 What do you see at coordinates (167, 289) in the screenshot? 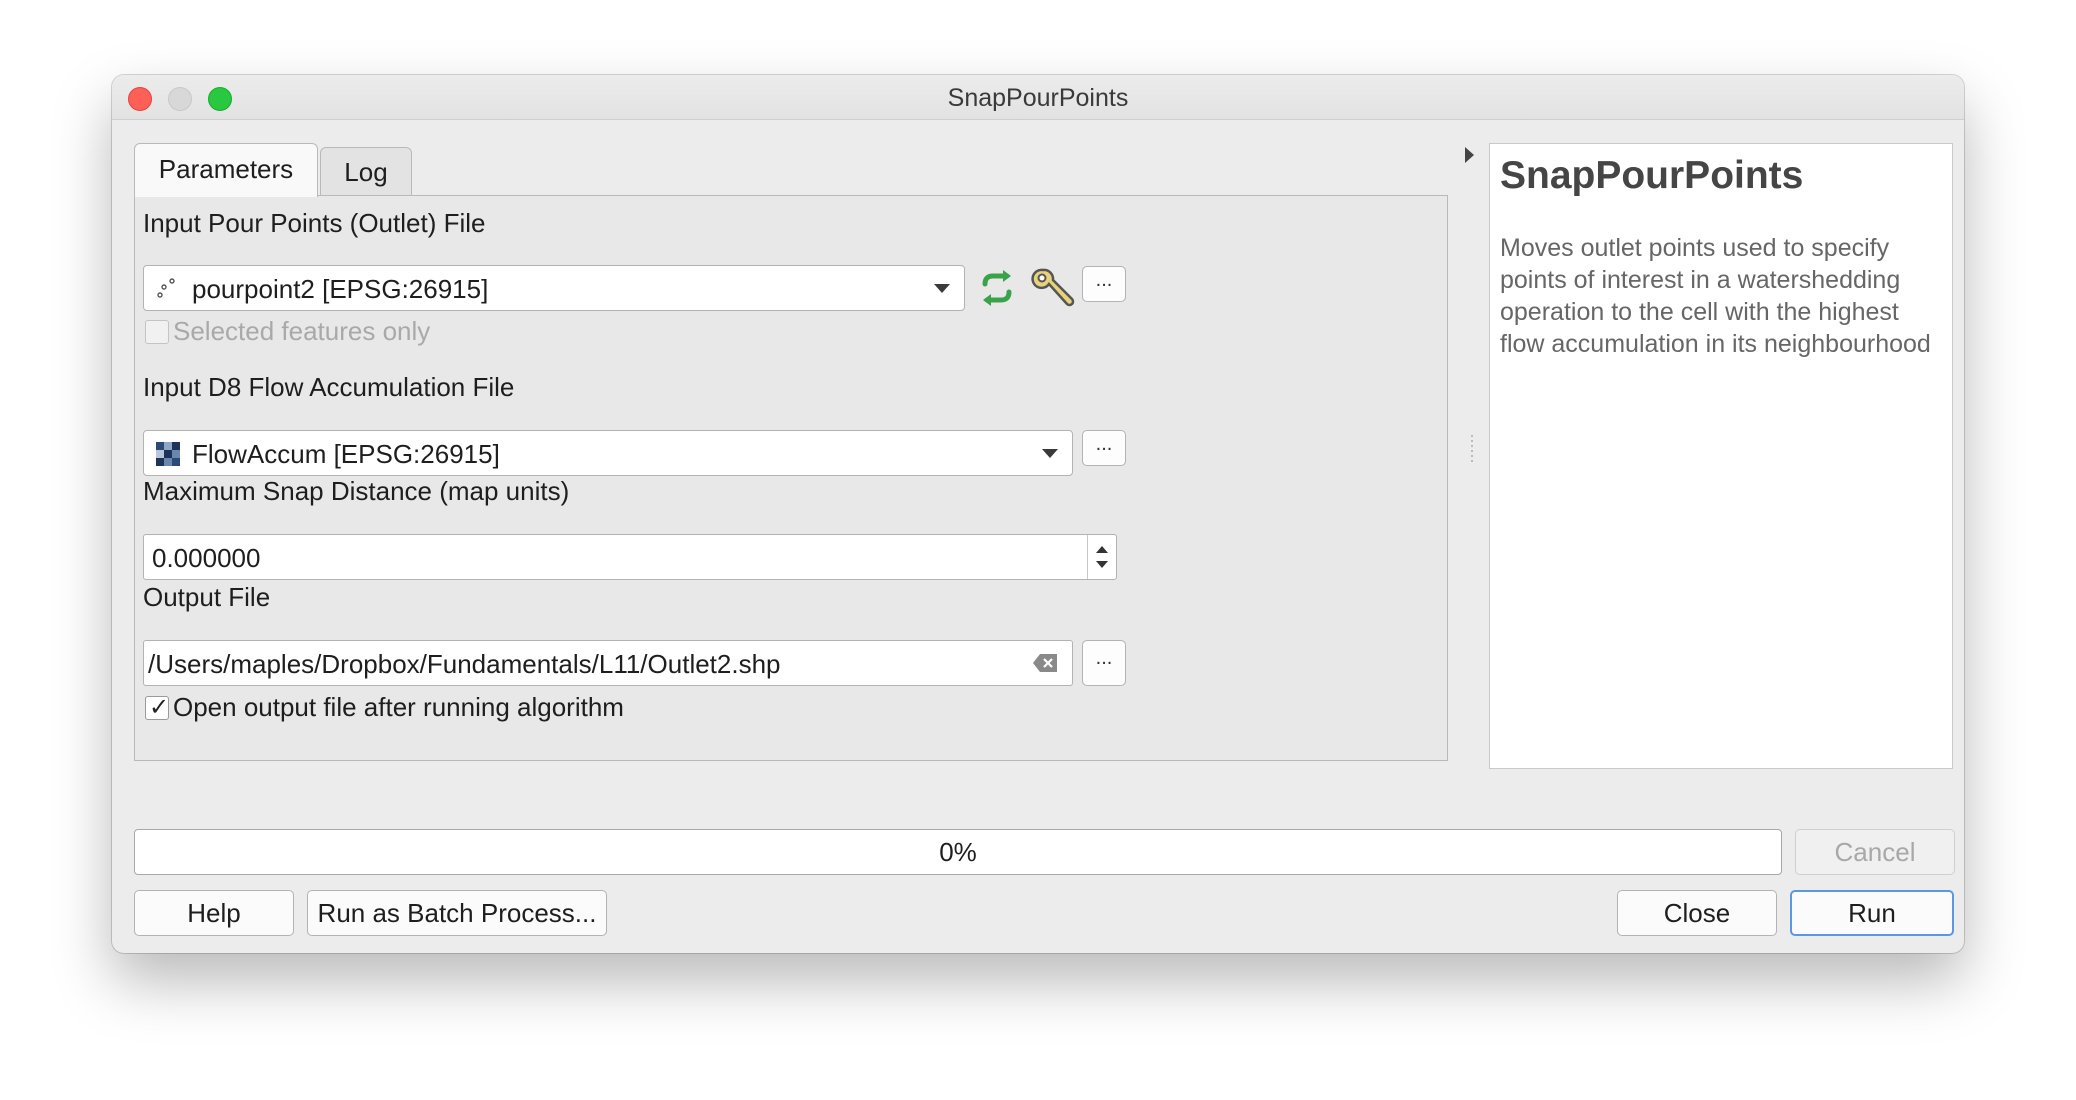
I see `point-layer-icon` at bounding box center [167, 289].